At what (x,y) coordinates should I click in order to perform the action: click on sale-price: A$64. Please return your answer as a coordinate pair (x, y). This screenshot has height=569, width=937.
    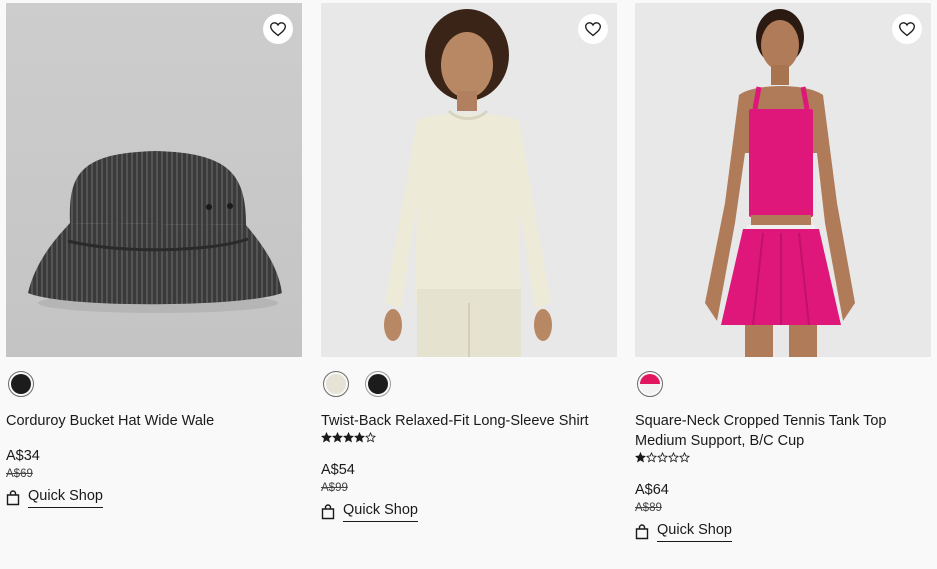
    Looking at the image, I should click on (652, 490).